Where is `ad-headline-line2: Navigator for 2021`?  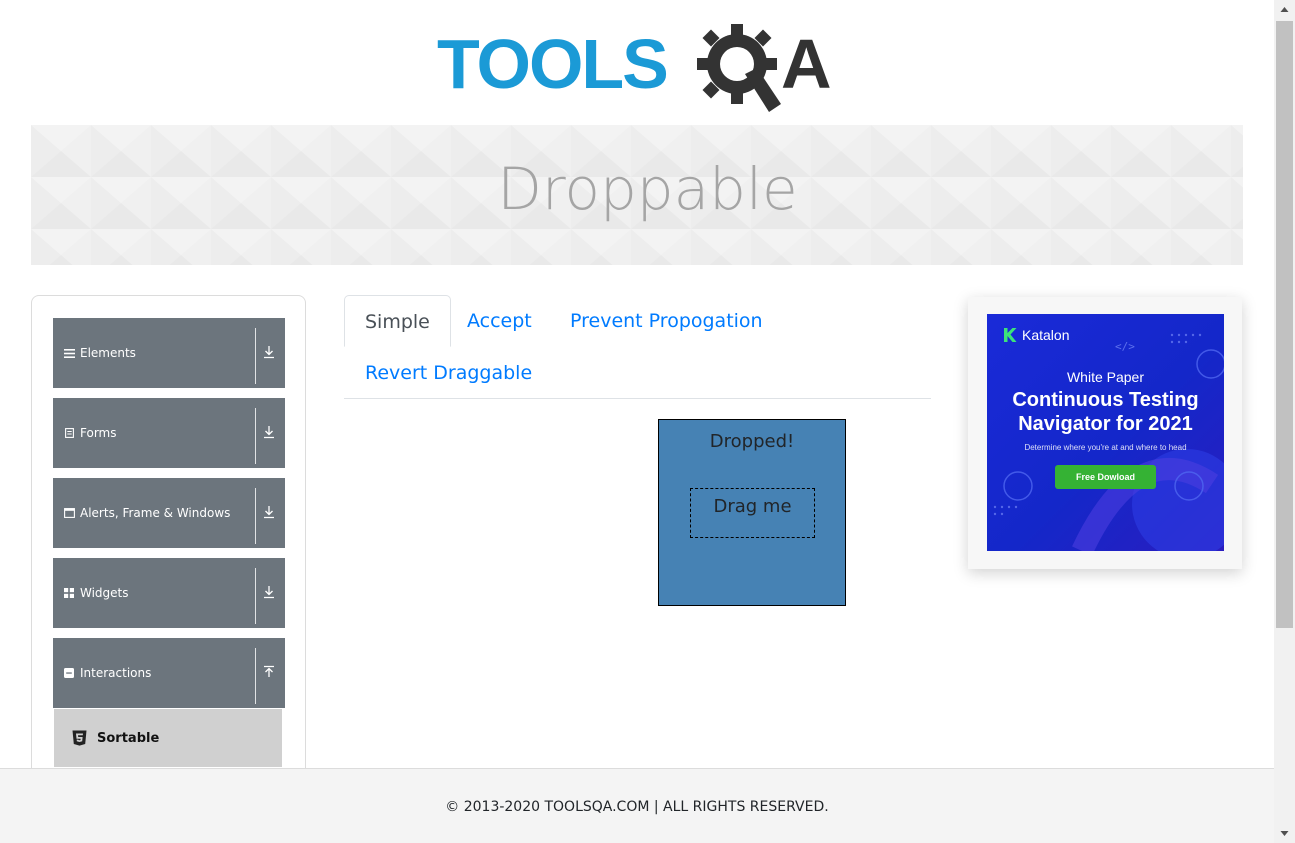 ad-headline-line2: Navigator for 2021 is located at coordinates (1105, 424).